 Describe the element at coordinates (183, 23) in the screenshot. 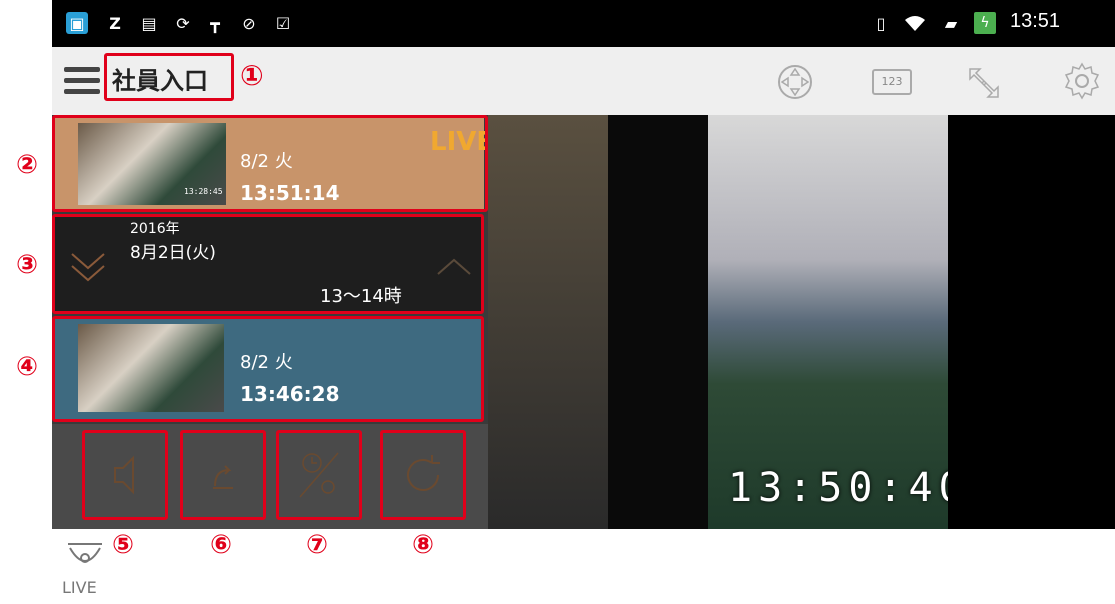

I see `sync-icon: ⟳` at that location.